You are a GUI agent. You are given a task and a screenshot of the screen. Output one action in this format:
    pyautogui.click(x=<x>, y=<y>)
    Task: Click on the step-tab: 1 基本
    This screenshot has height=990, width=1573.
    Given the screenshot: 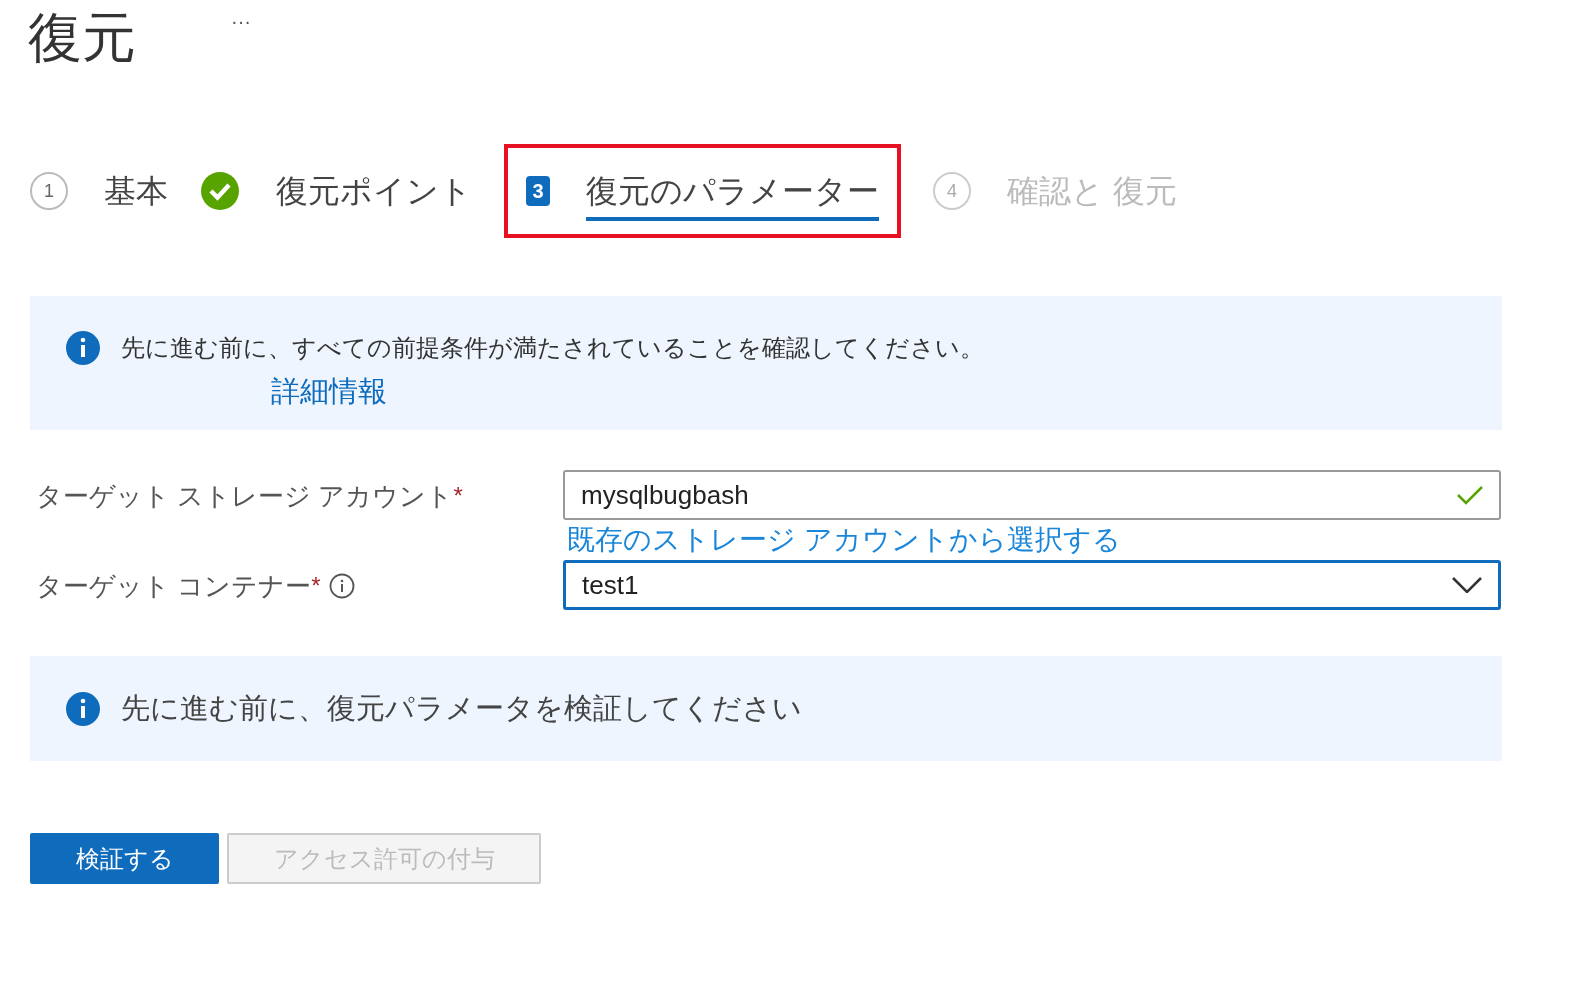 What is the action you would take?
    pyautogui.click(x=99, y=191)
    